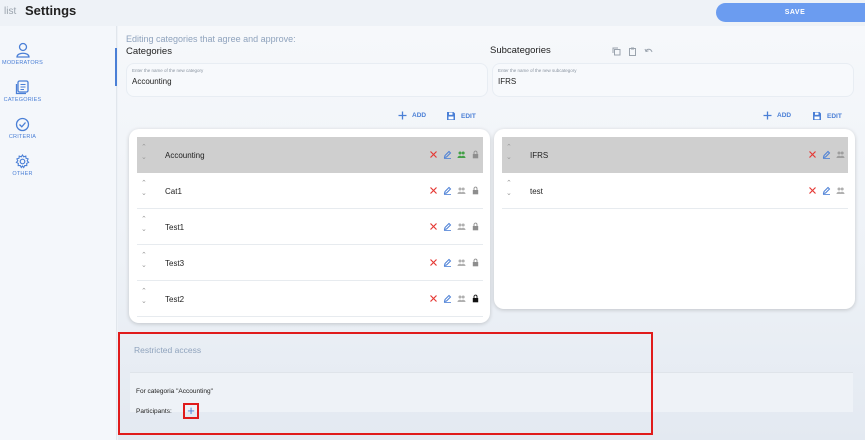 This screenshot has width=865, height=440. What do you see at coordinates (310, 299) in the screenshot?
I see `list-item: ⌃ ⌄ Test2` at bounding box center [310, 299].